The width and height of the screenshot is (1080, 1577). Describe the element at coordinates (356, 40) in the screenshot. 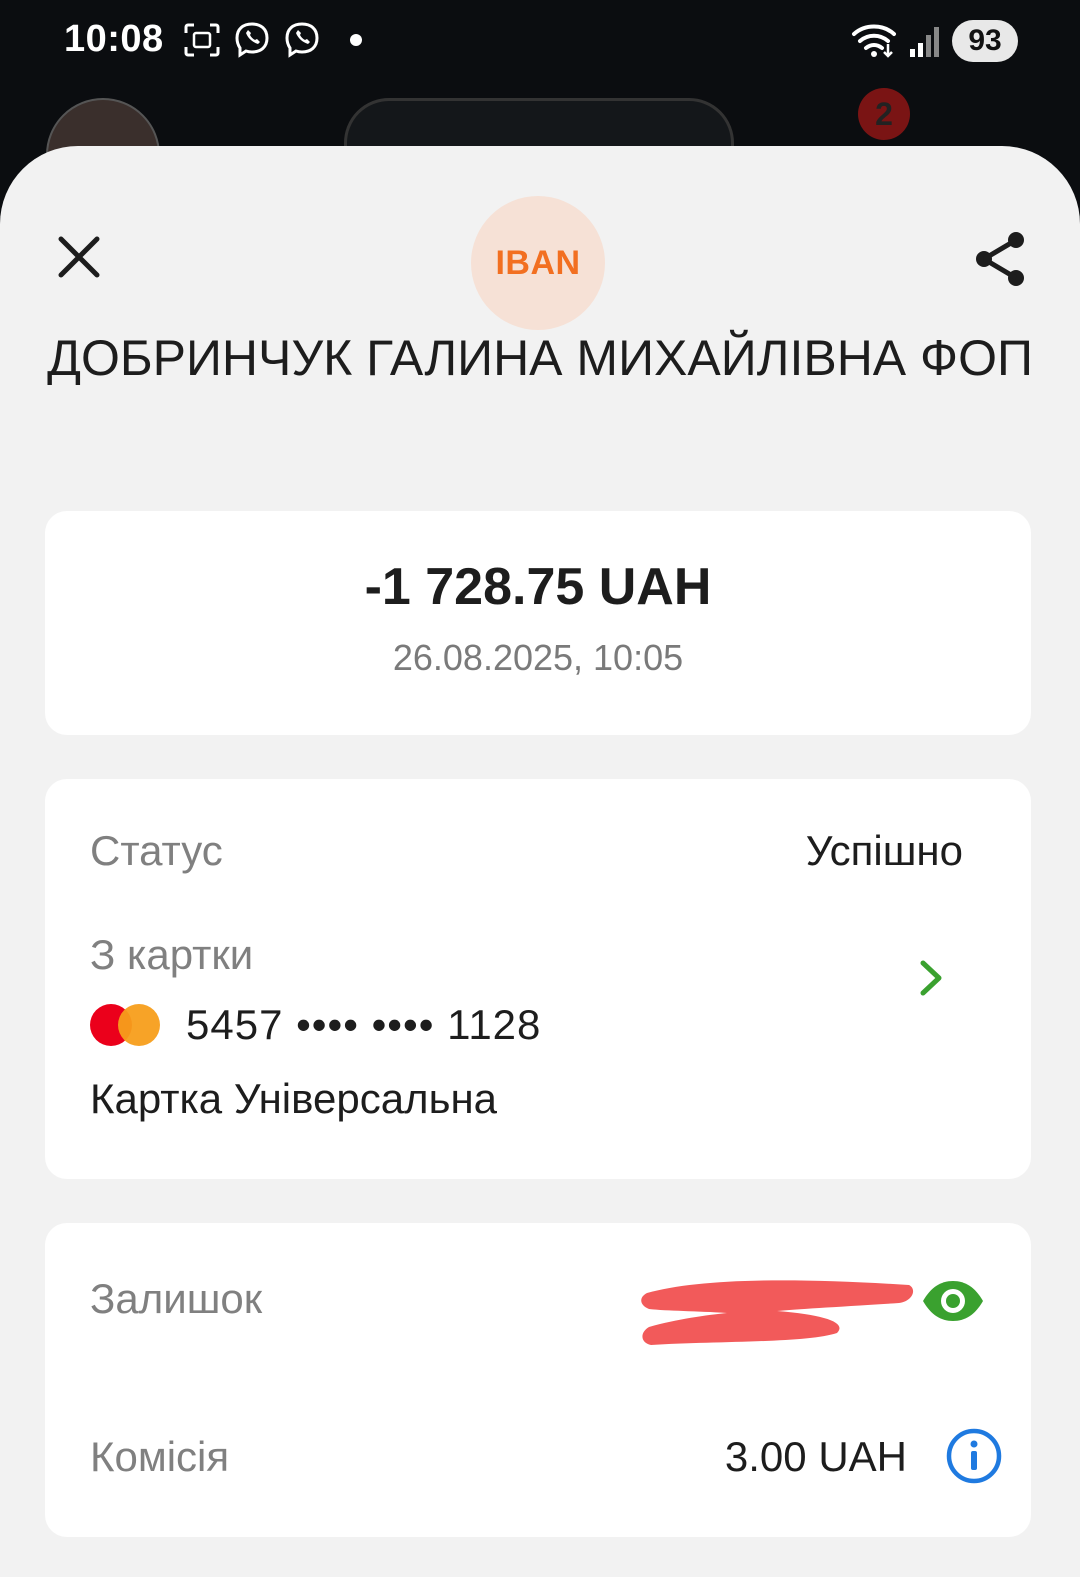

I see `more-notifications-dot` at that location.